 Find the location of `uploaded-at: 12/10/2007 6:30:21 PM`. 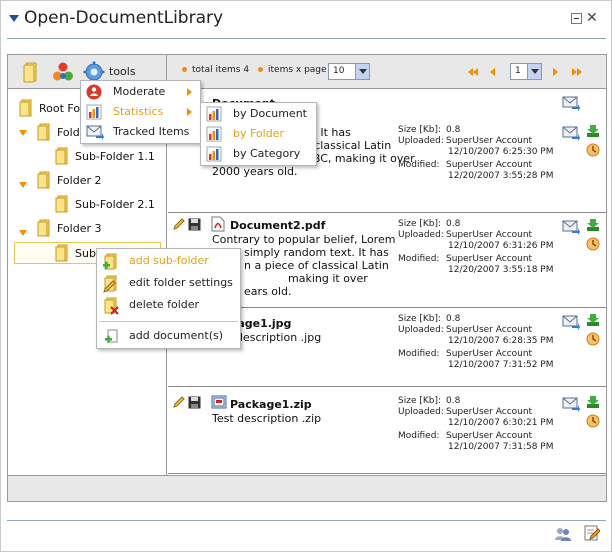

uploaded-at: 12/10/2007 6:30:21 PM is located at coordinates (501, 423).